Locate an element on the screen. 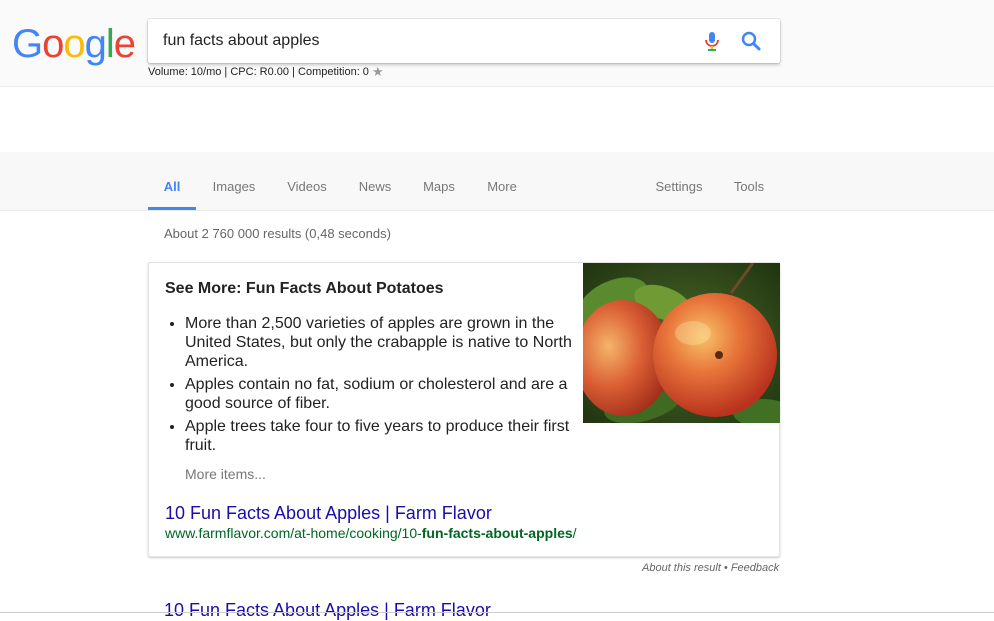 This screenshot has width=994, height=621. logo-letter: e is located at coordinates (124, 44).